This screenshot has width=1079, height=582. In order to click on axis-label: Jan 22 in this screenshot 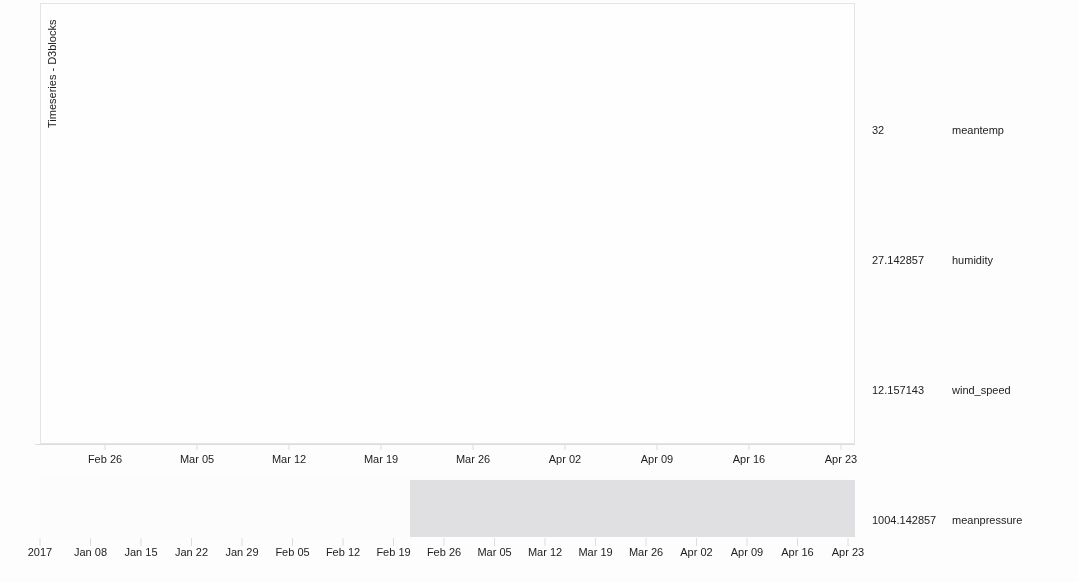, I will do `click(191, 552)`.